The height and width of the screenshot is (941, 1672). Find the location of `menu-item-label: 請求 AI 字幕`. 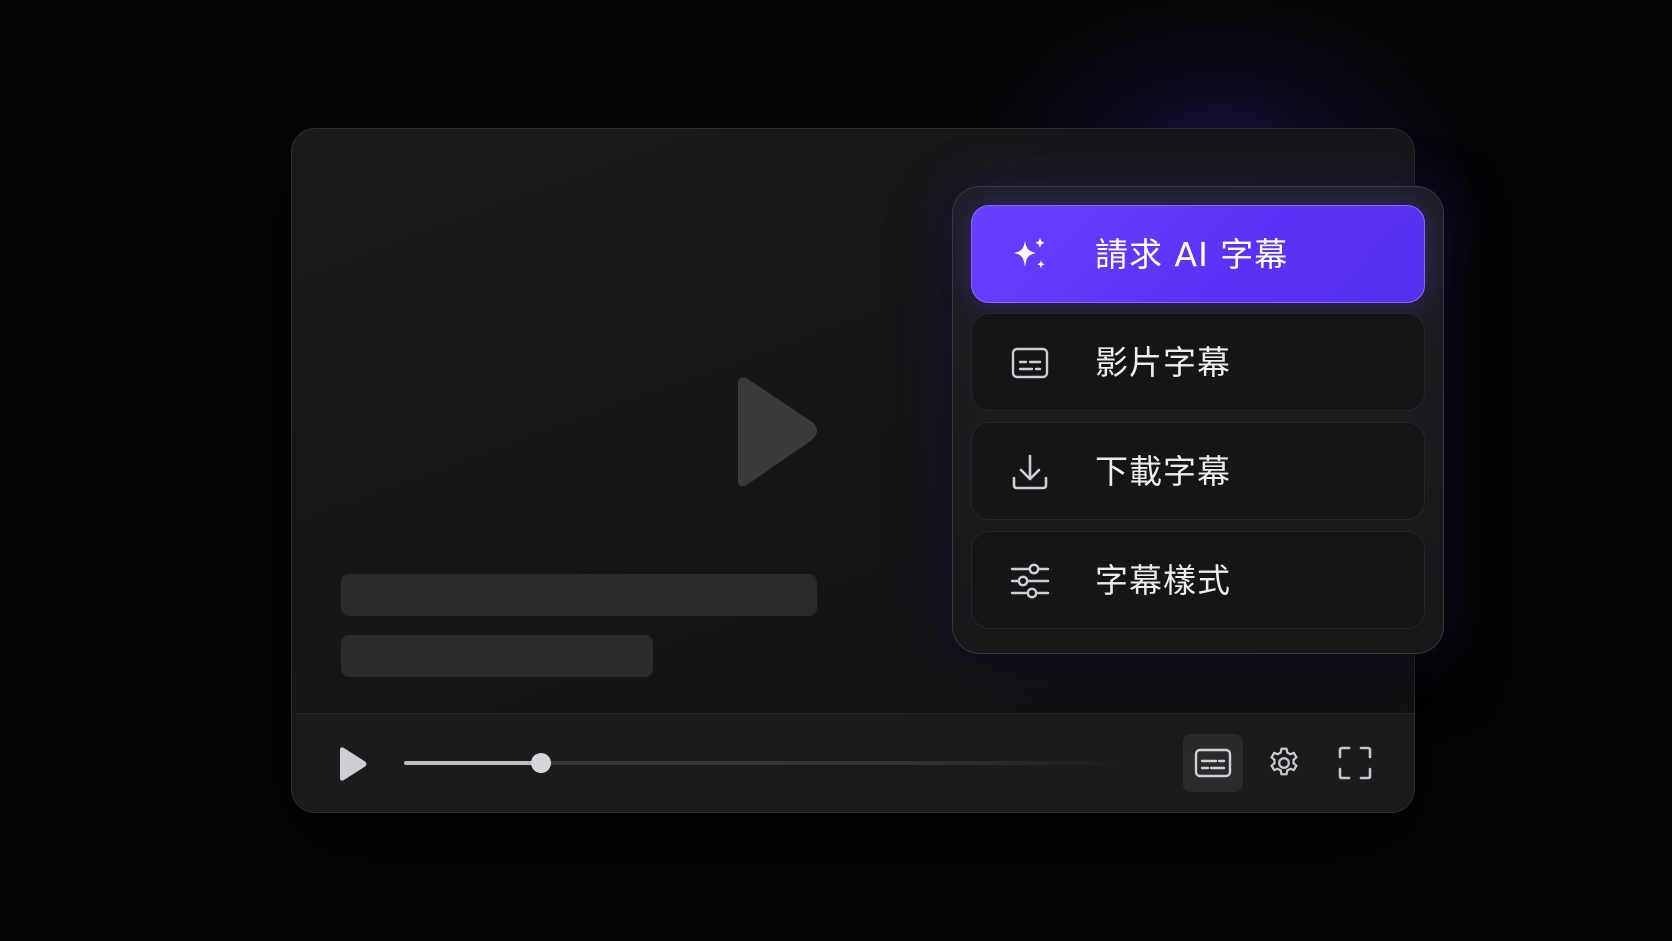

menu-item-label: 請求 AI 字幕 is located at coordinates (1192, 254).